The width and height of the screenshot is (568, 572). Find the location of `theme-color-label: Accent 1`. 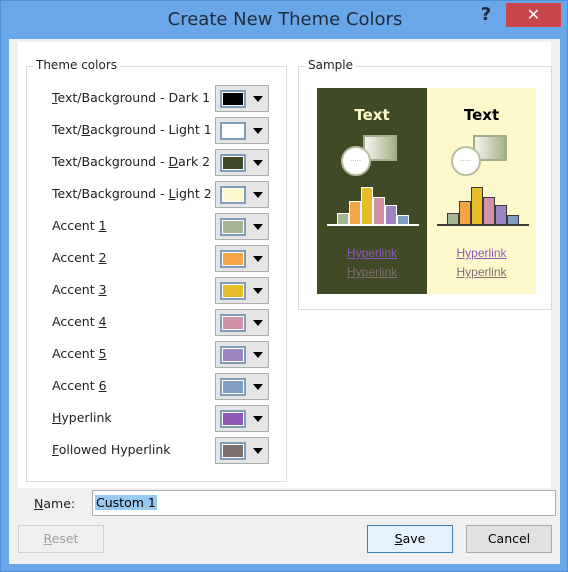

theme-color-label: Accent 1 is located at coordinates (79, 225).